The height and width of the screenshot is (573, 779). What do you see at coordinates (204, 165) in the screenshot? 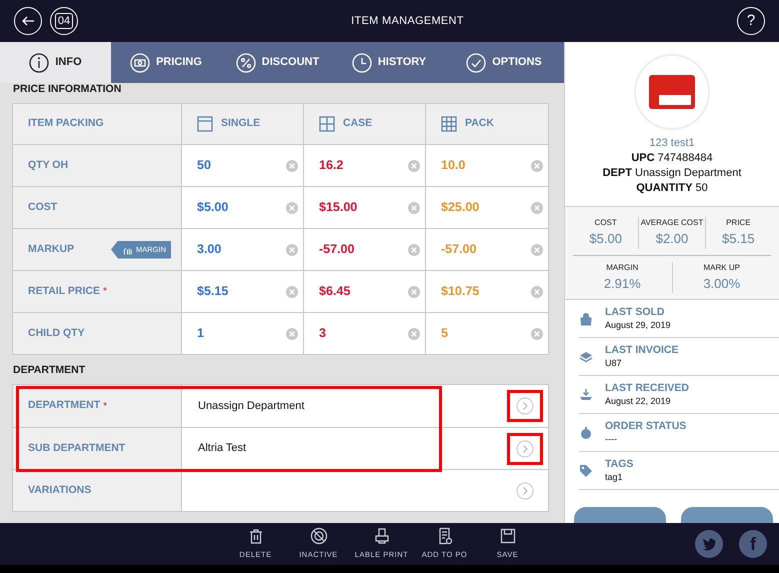
I see `value-input: 50` at bounding box center [204, 165].